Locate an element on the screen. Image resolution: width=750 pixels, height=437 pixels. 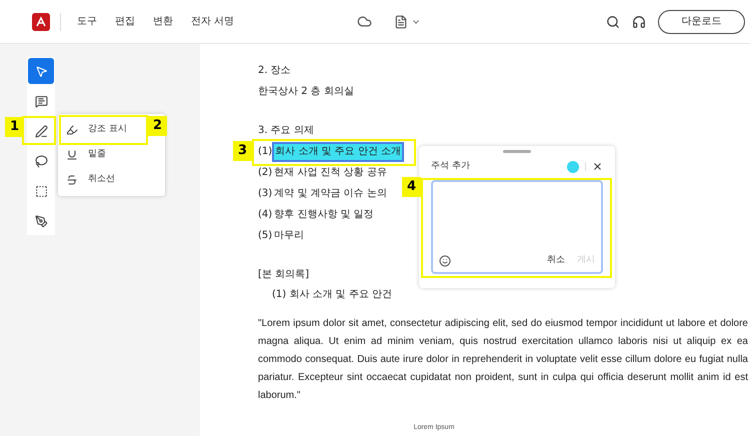
paragraph-text: "Lorem ipsum dolor sit amet, consectetur adipiscing elit, sed do eiusmod tempor incididunt ut labore et dolore magna aliqua. Ut enim ad minim veniam, quis nostrud exercitation ullamco laboris nisi ut aliquip ex ea commodo consequat. Duis aute irure dolor in reprehenderit in voluptate velit esse cillum dolore eu fugiat nulla pariatur. Excepteur sint occaecat cupidatat non proident, sunt in culpa qui officia deserunt mollit anim id est laborum." is located at coordinates (503, 360).